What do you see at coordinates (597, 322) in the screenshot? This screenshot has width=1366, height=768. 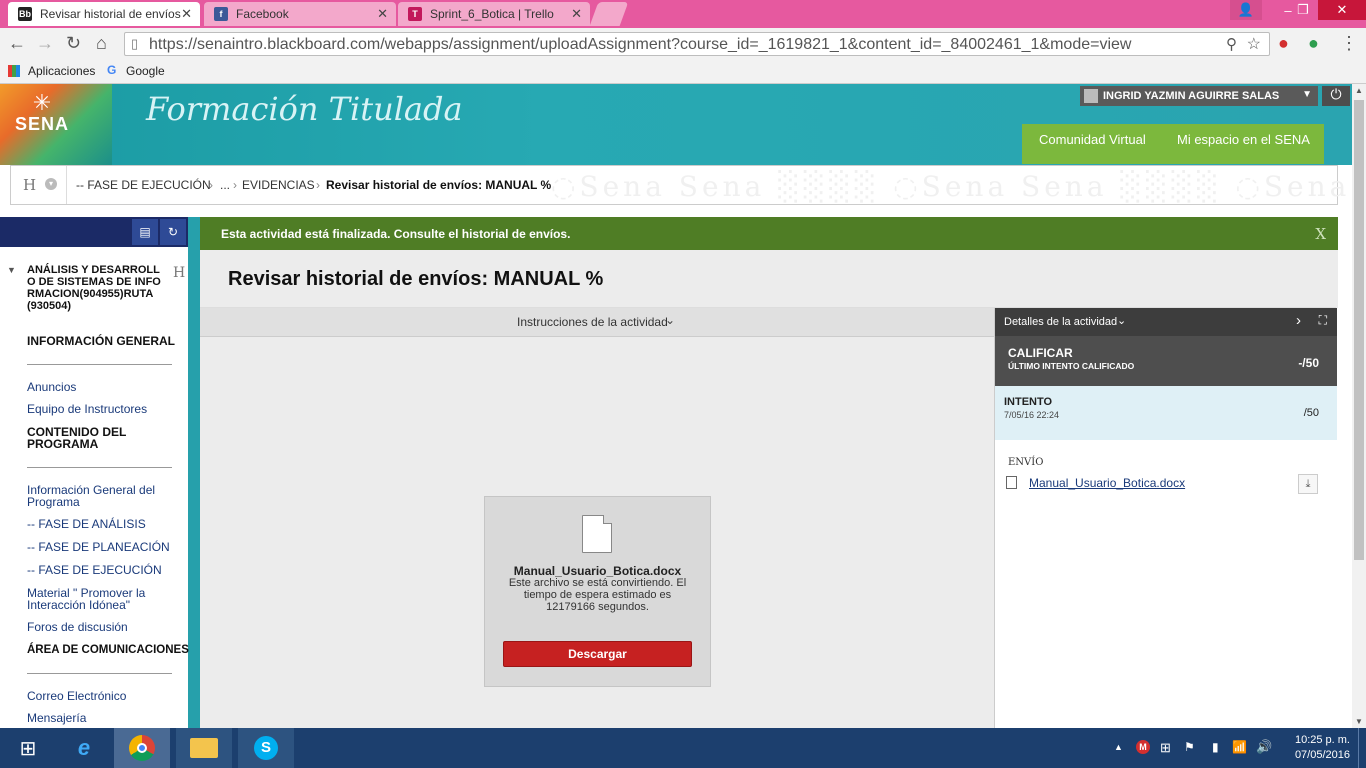 I see `instructions-toggle: Instrucciones de la actividad ⌄` at bounding box center [597, 322].